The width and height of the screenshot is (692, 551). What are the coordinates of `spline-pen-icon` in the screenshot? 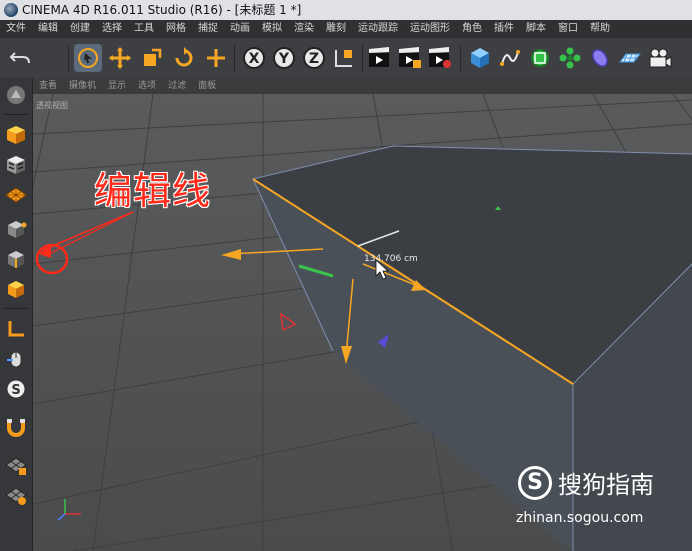 It's located at (510, 58).